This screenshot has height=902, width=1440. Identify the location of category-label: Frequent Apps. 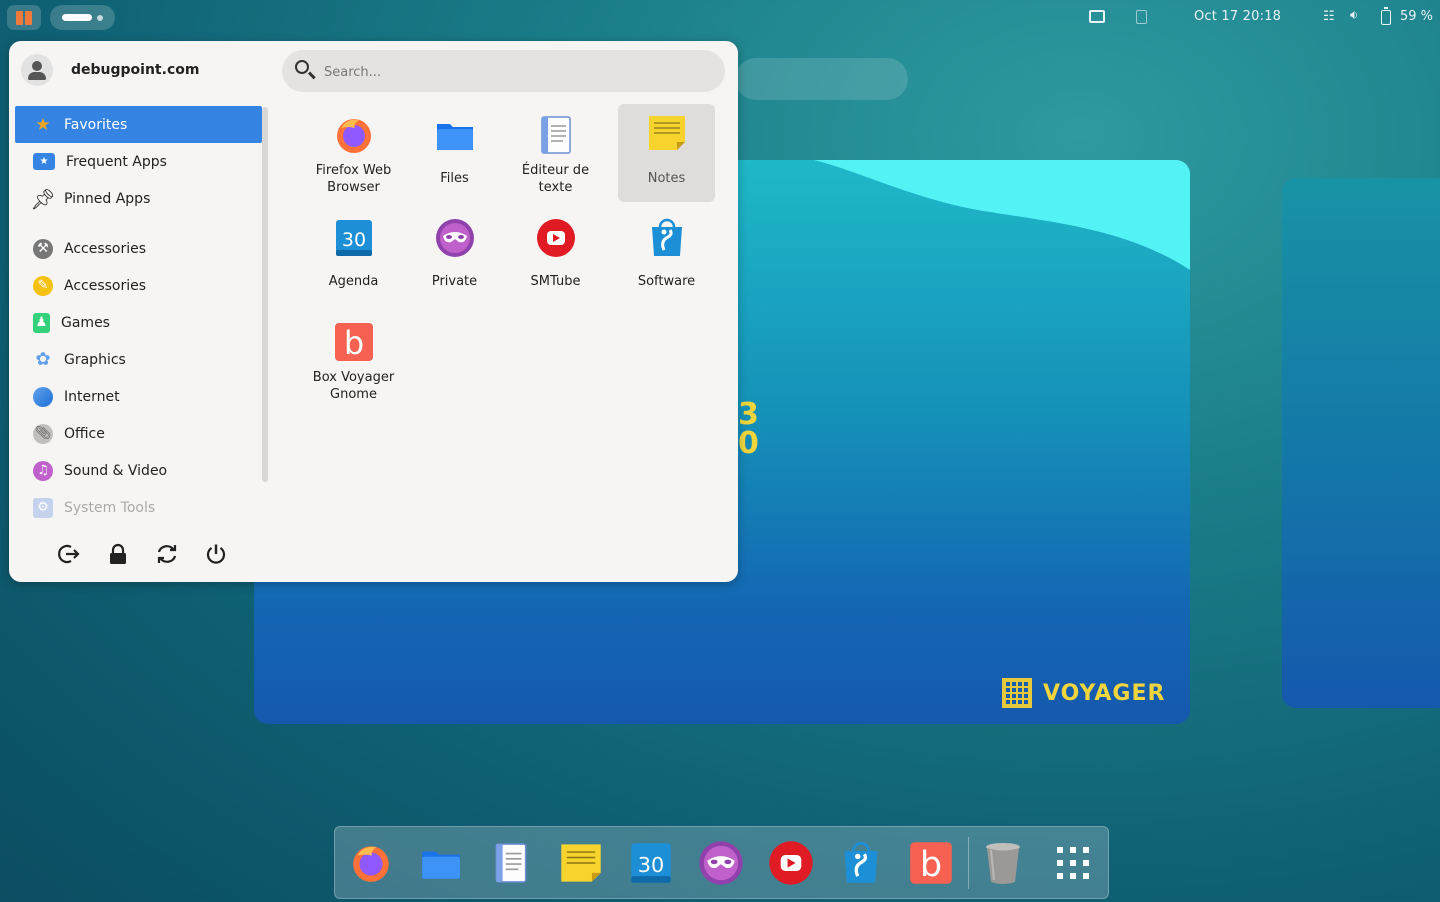
(116, 161).